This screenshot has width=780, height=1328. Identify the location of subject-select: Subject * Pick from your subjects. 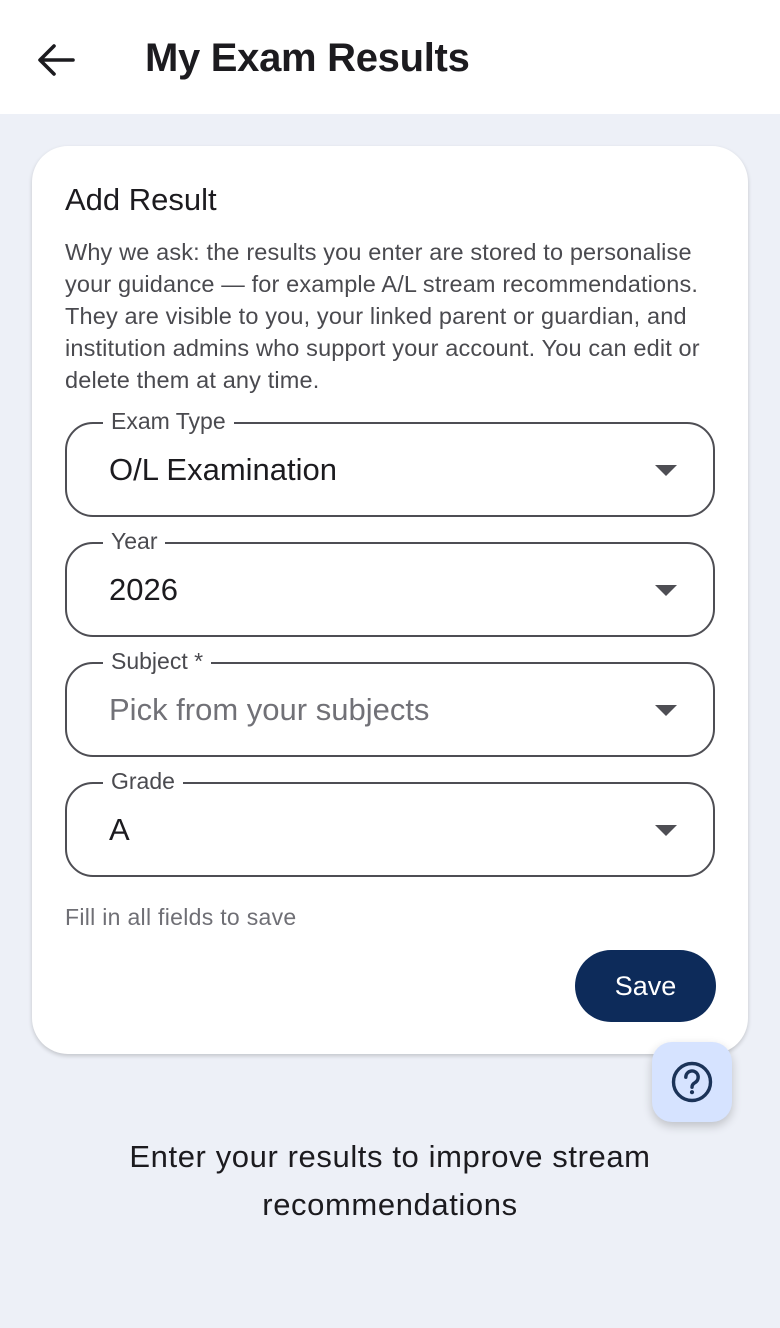
(390, 701).